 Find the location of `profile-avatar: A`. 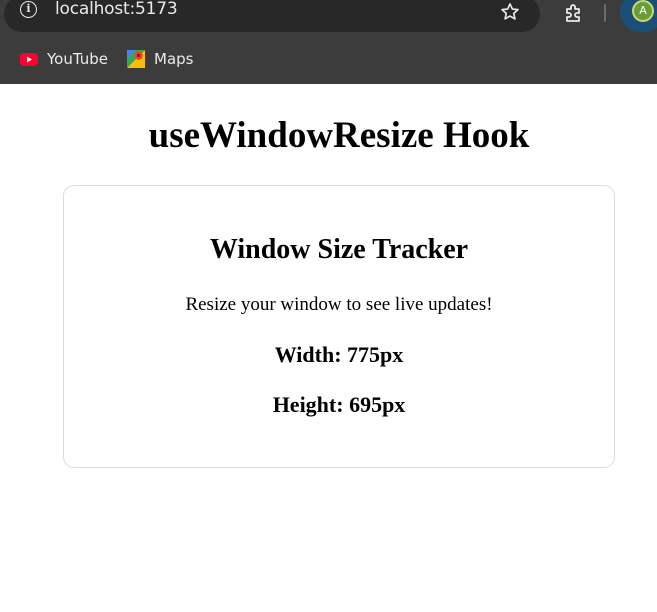

profile-avatar: A is located at coordinates (643, 11).